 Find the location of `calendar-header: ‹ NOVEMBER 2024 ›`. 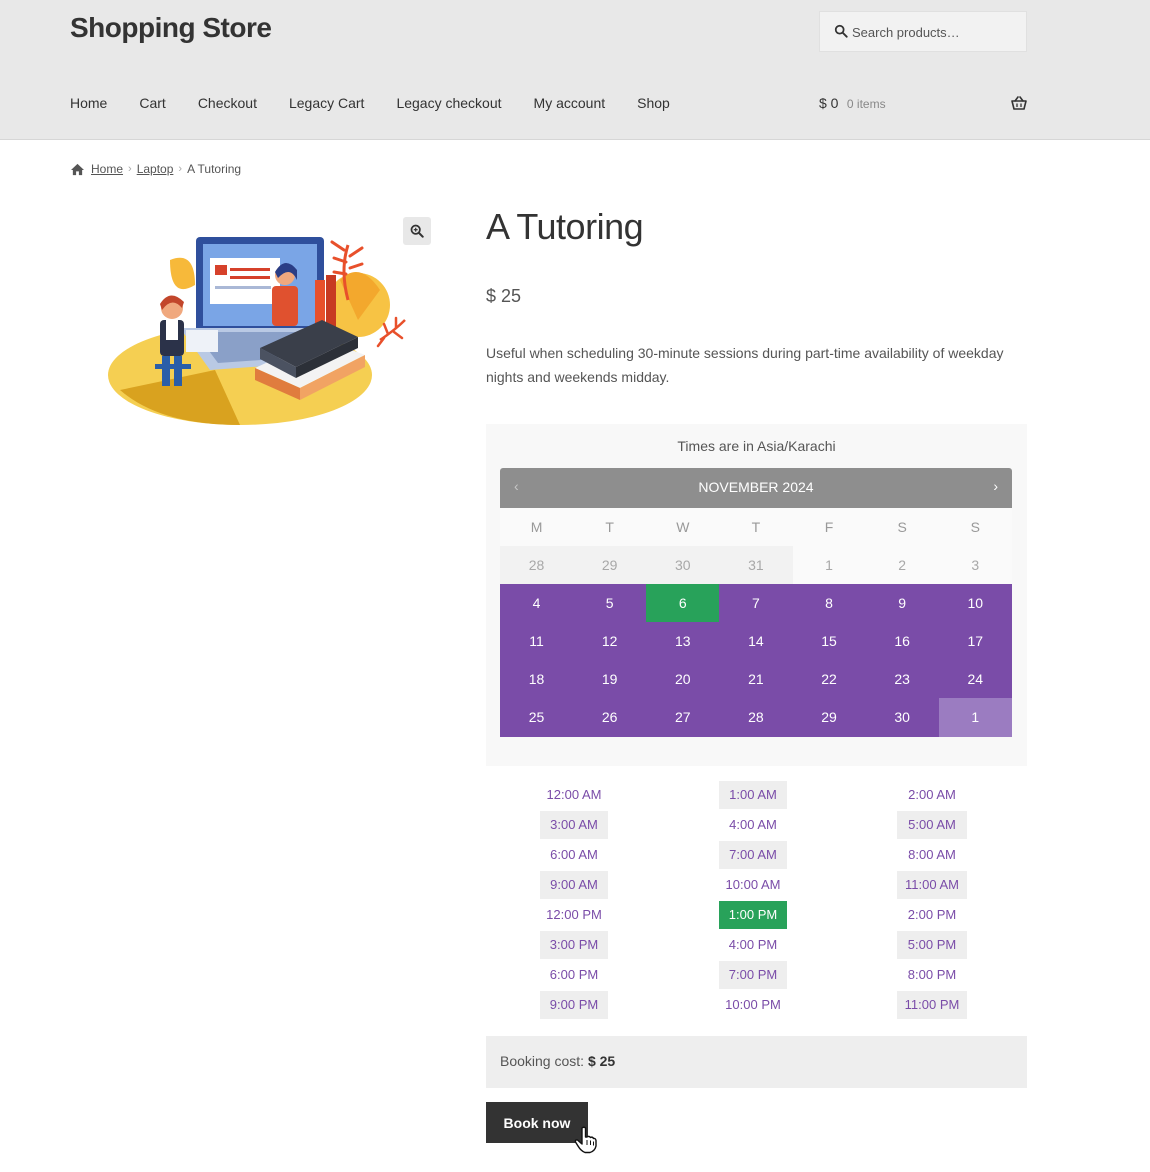

calendar-header: ‹ NOVEMBER 2024 › is located at coordinates (756, 488).